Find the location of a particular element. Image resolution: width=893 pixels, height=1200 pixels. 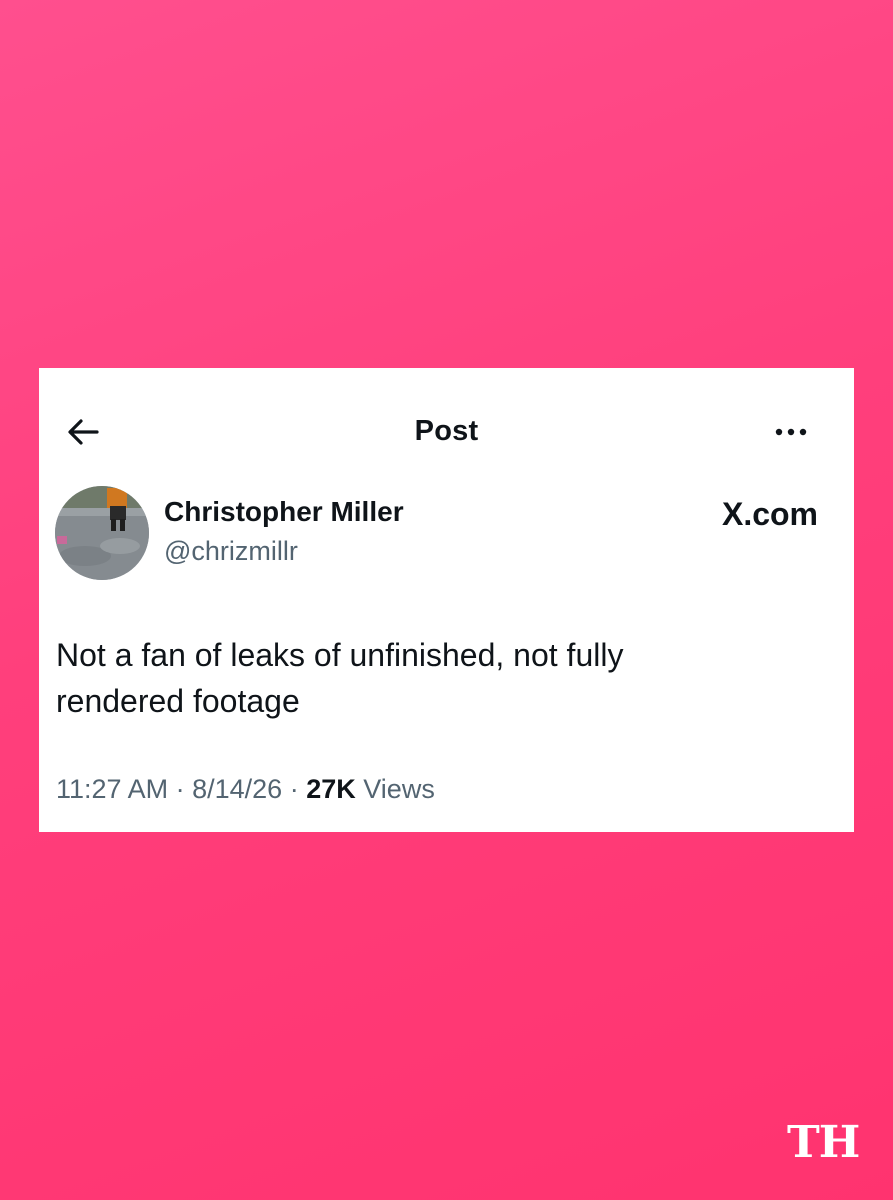

views-label: Views is located at coordinates (399, 789).